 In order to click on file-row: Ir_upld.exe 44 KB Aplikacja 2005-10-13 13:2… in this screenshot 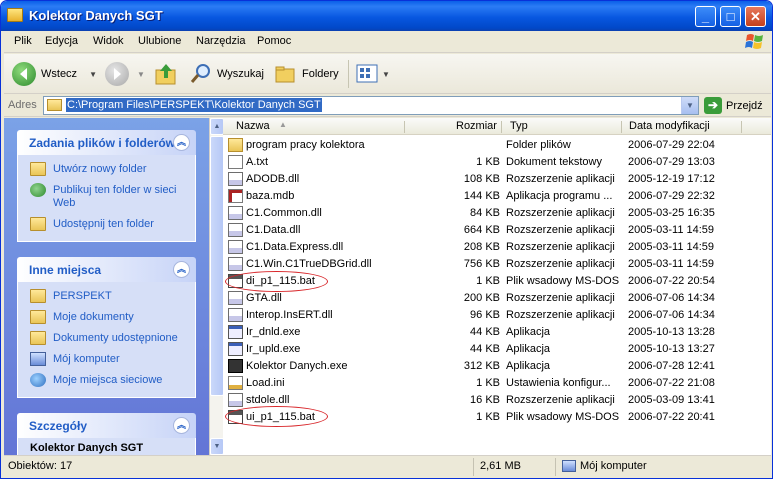, I will do `click(497, 349)`.